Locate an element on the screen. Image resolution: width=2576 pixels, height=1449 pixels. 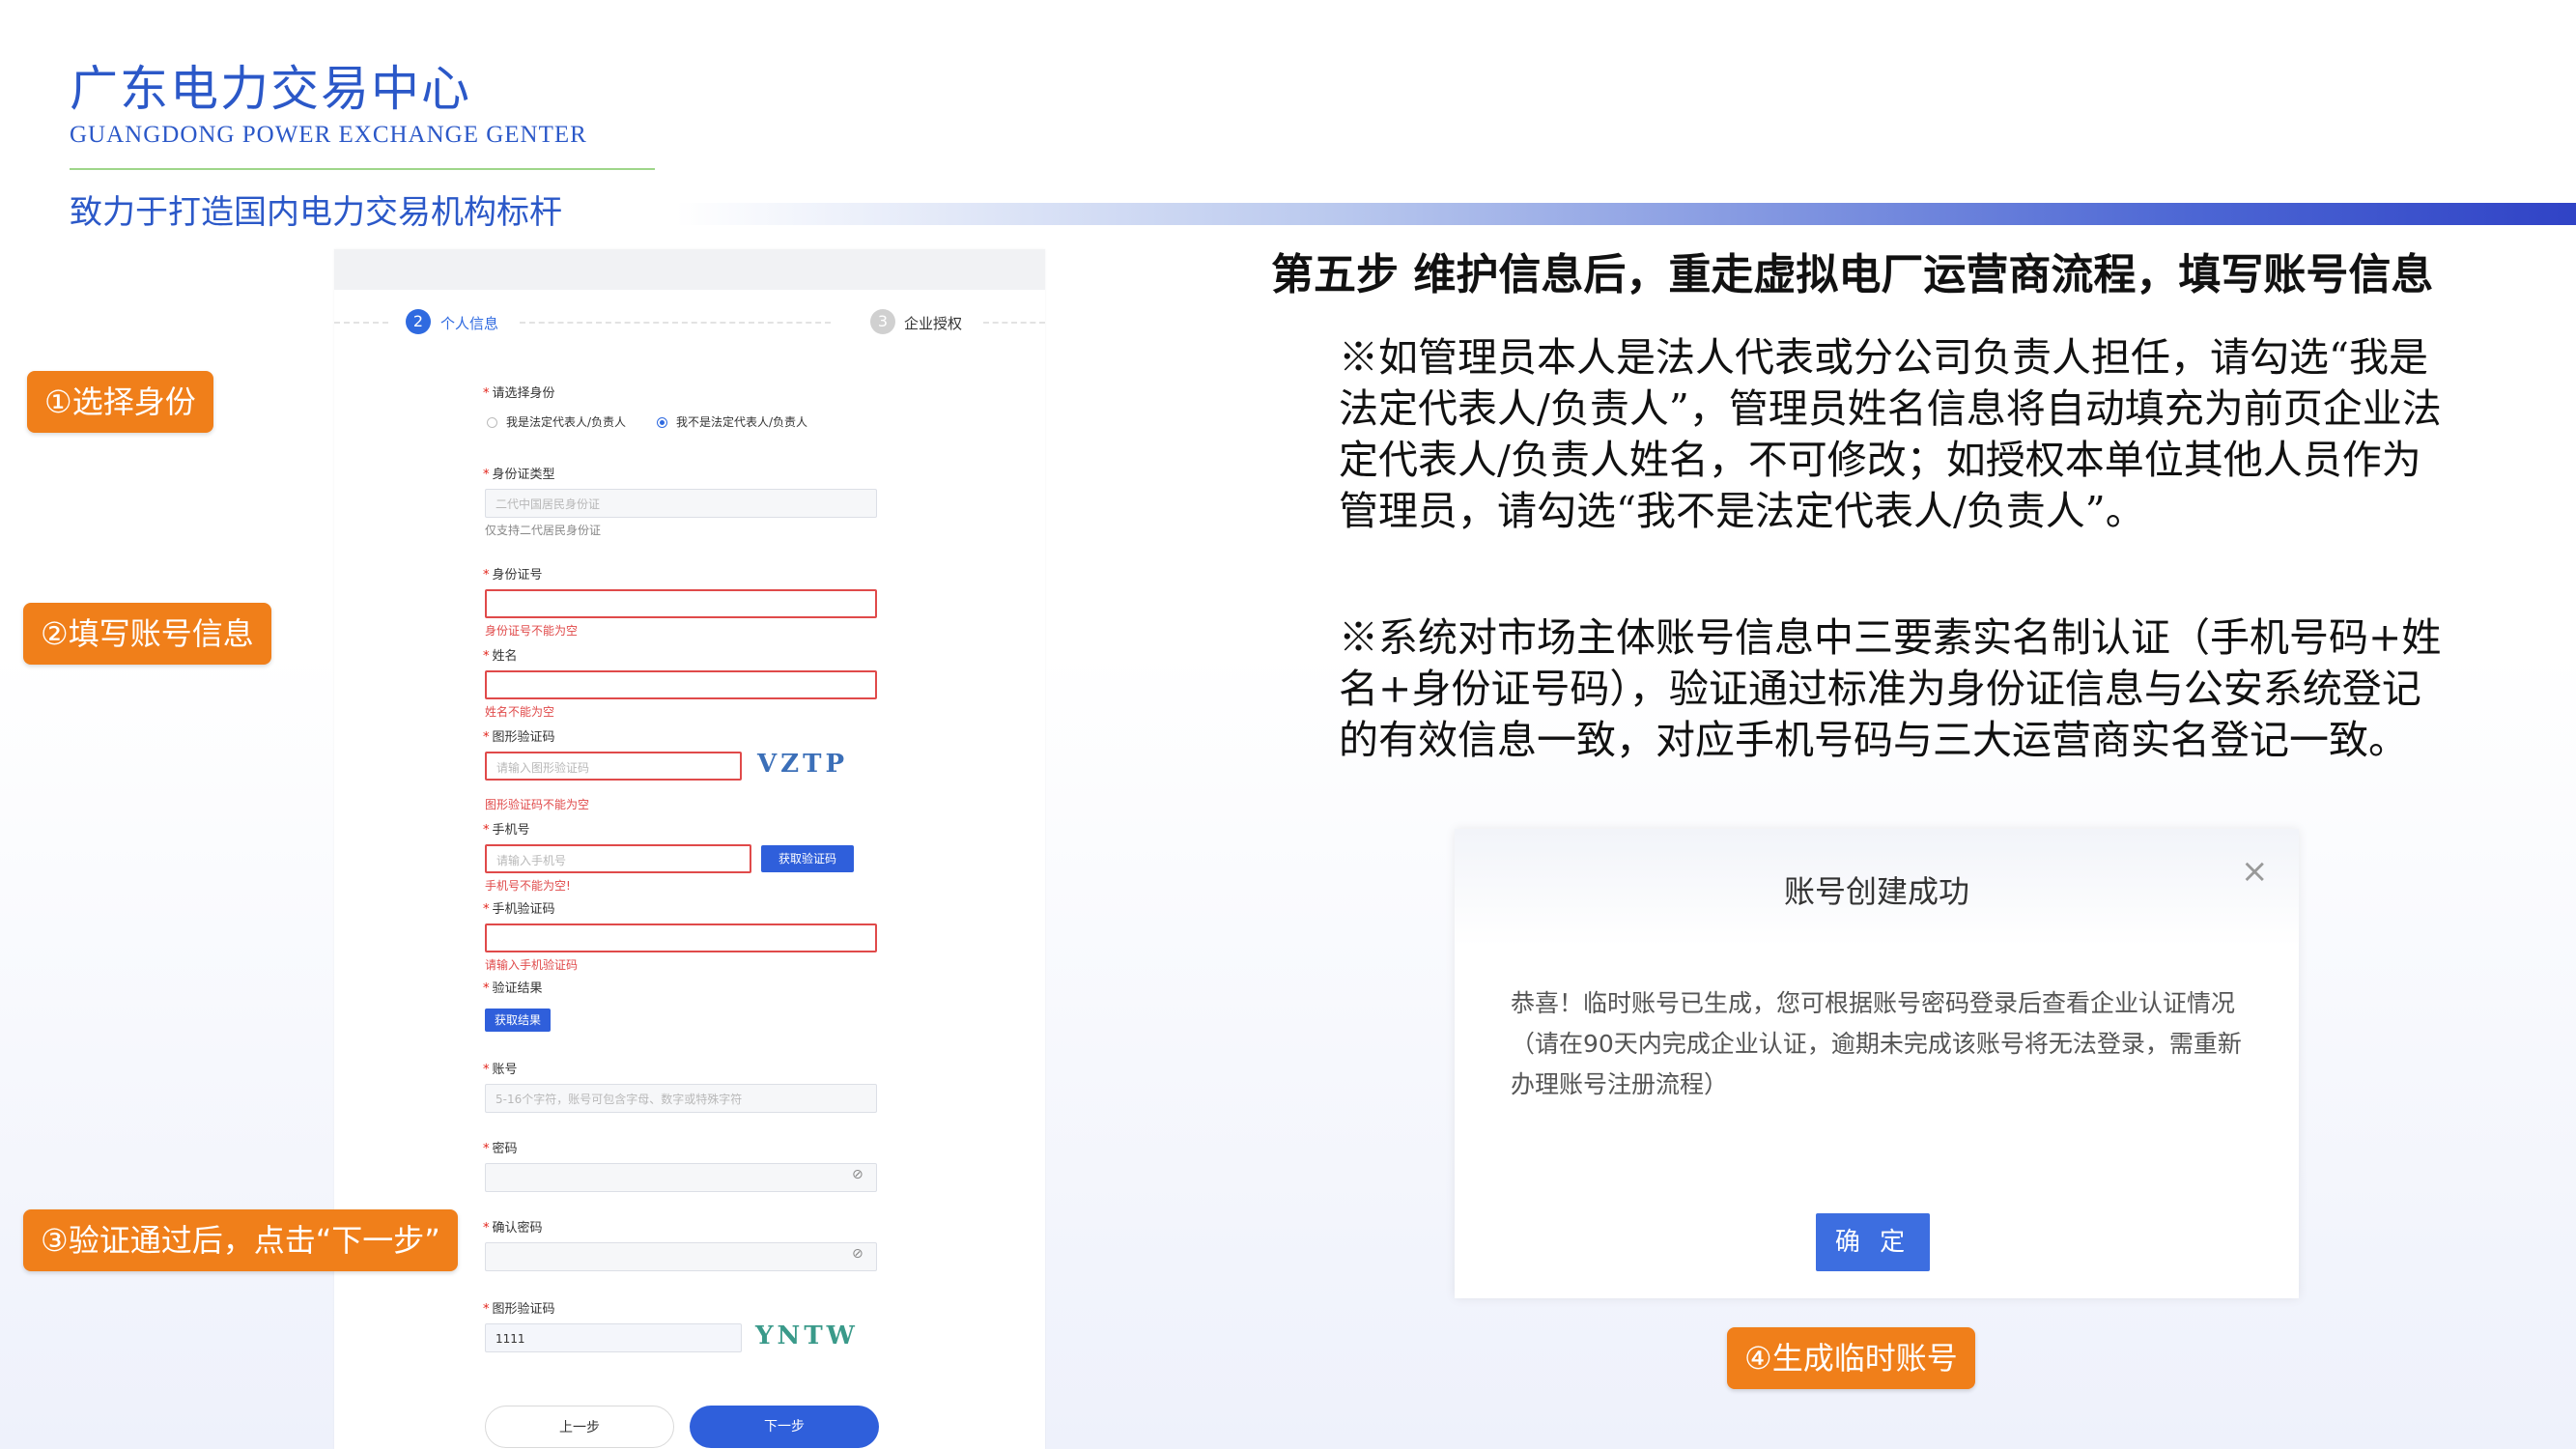
confirm-button: 确 定 is located at coordinates (1873, 1242).